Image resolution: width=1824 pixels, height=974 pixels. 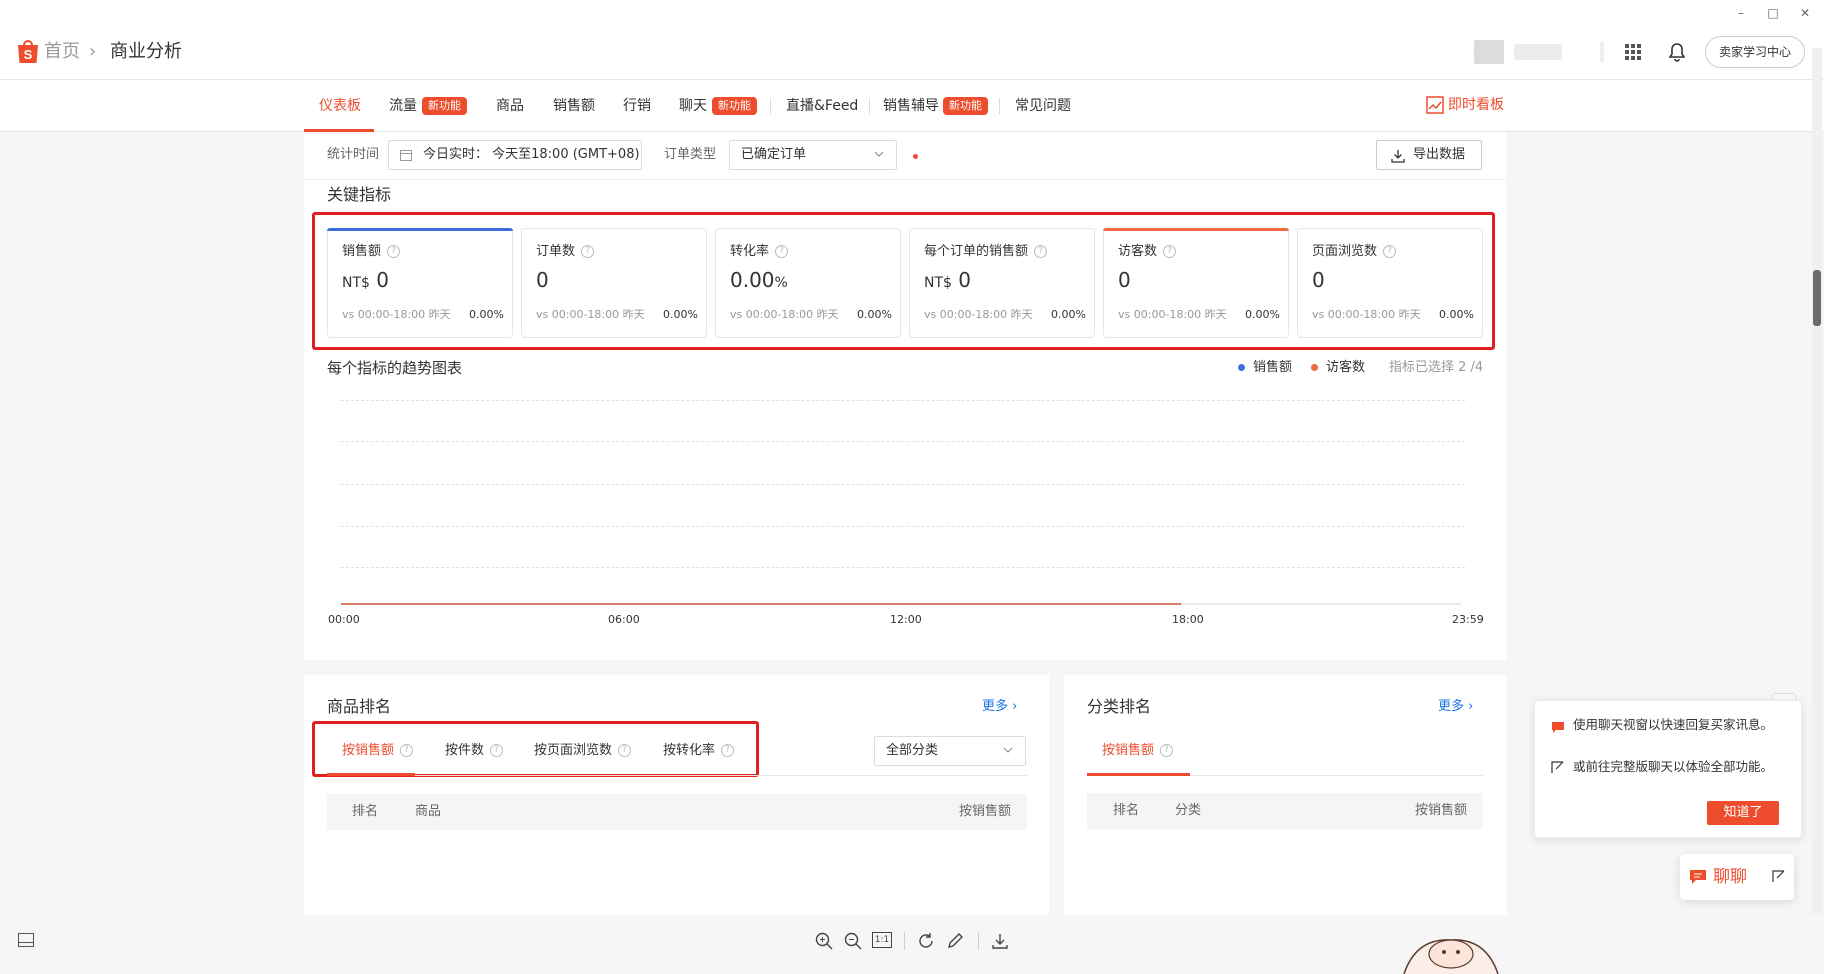 I want to click on tab-dashboard: 仪表板, so click(x=340, y=106).